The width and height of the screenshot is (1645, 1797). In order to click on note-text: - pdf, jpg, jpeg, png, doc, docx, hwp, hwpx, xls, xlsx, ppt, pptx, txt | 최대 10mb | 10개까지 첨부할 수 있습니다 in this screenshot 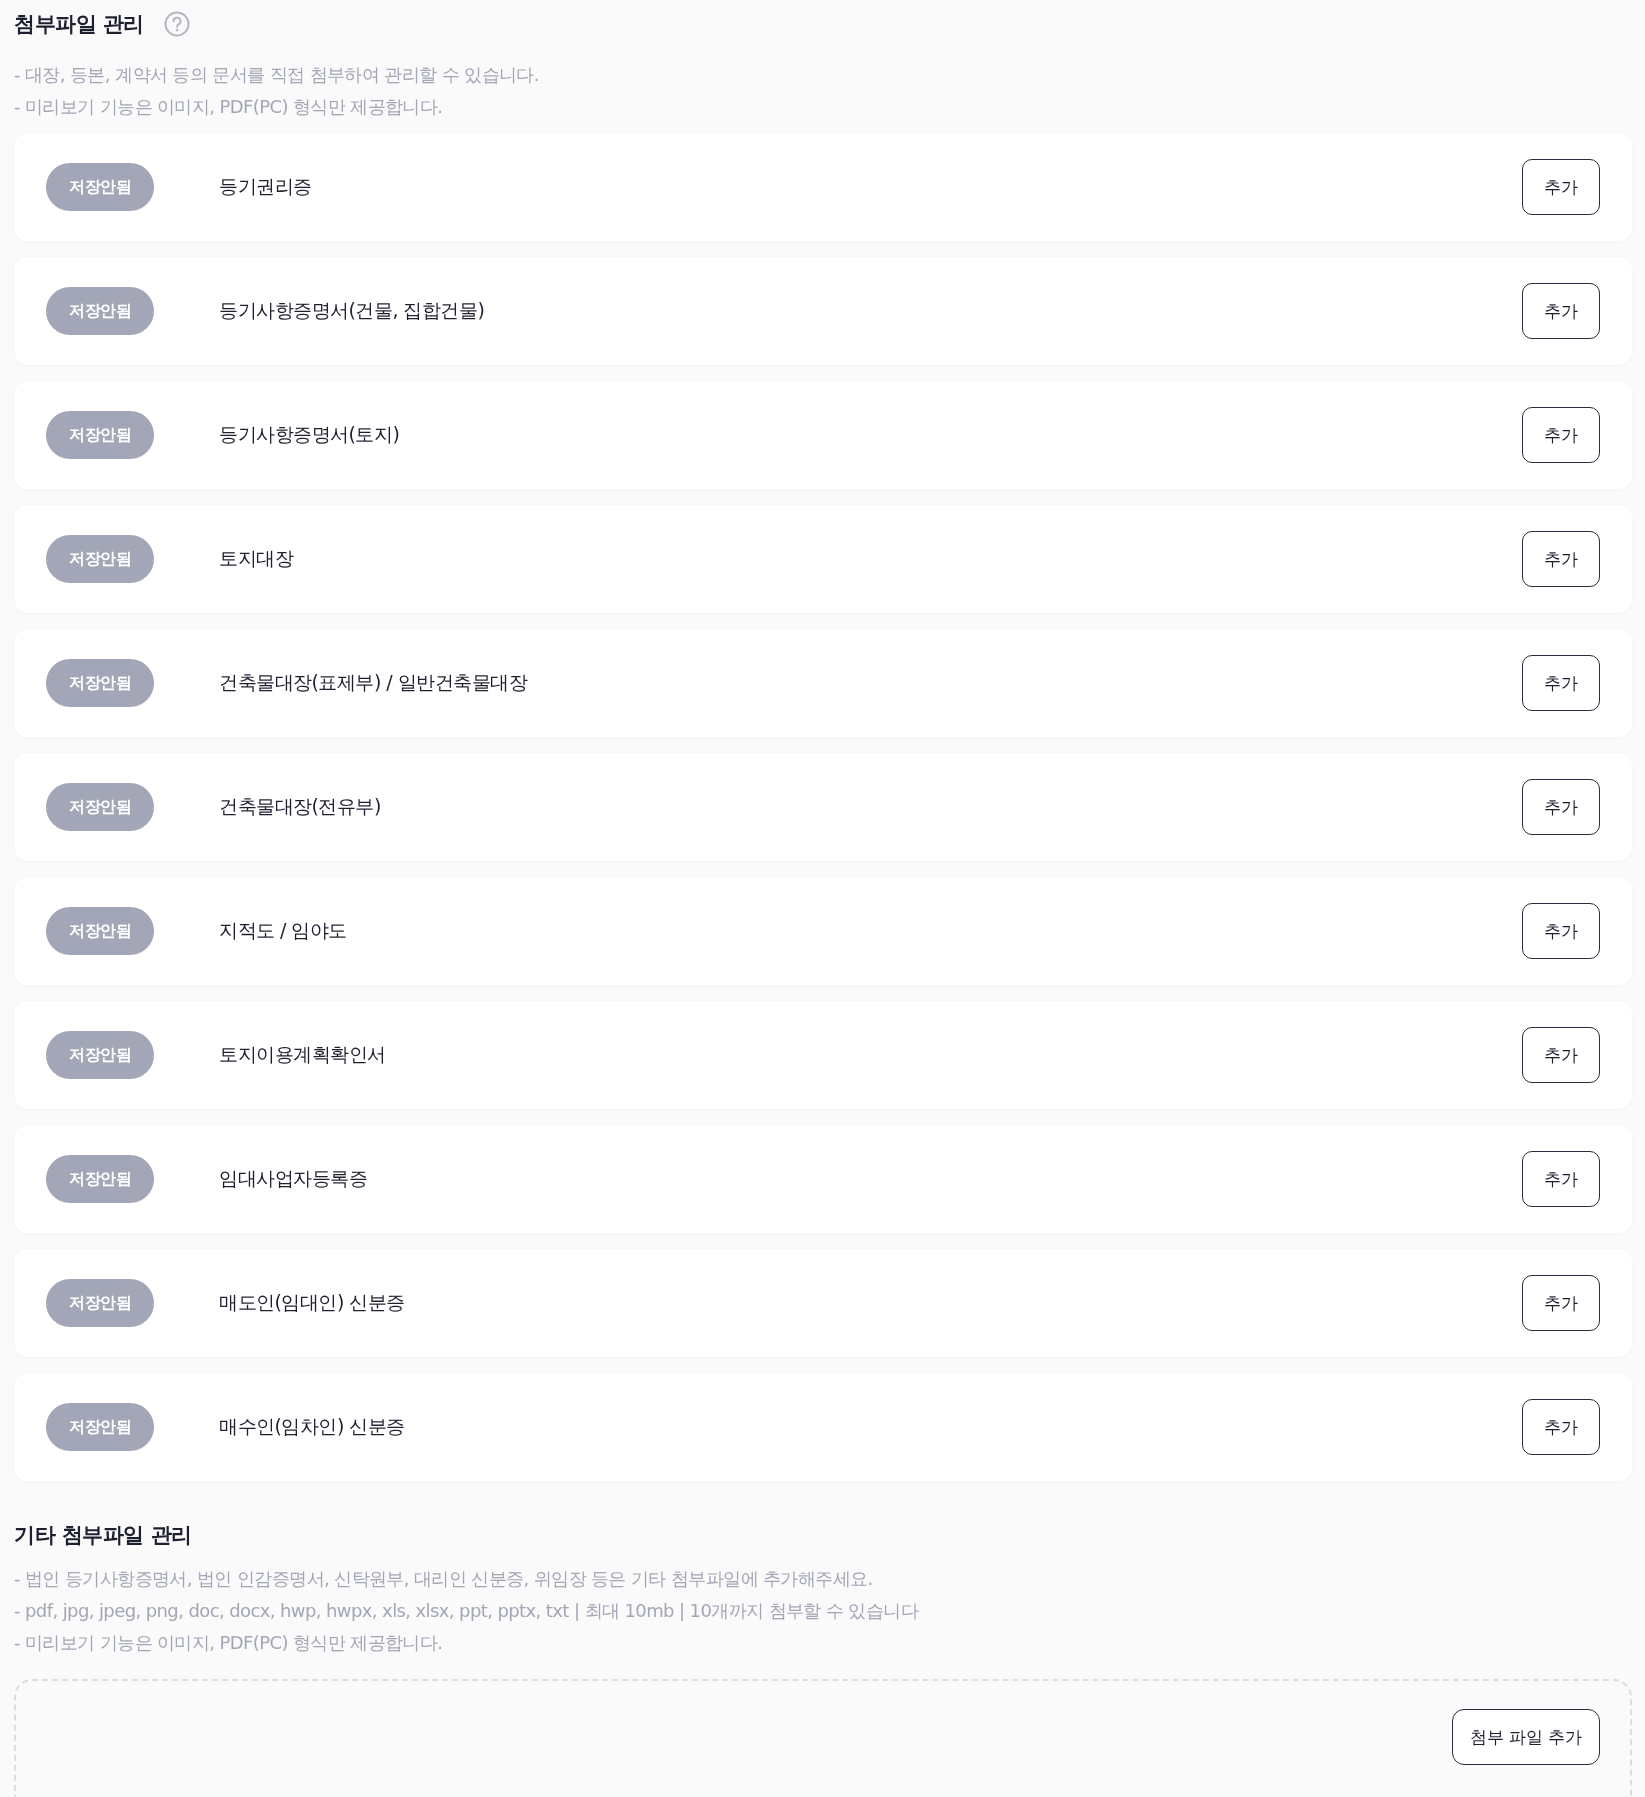, I will do `click(467, 1611)`.